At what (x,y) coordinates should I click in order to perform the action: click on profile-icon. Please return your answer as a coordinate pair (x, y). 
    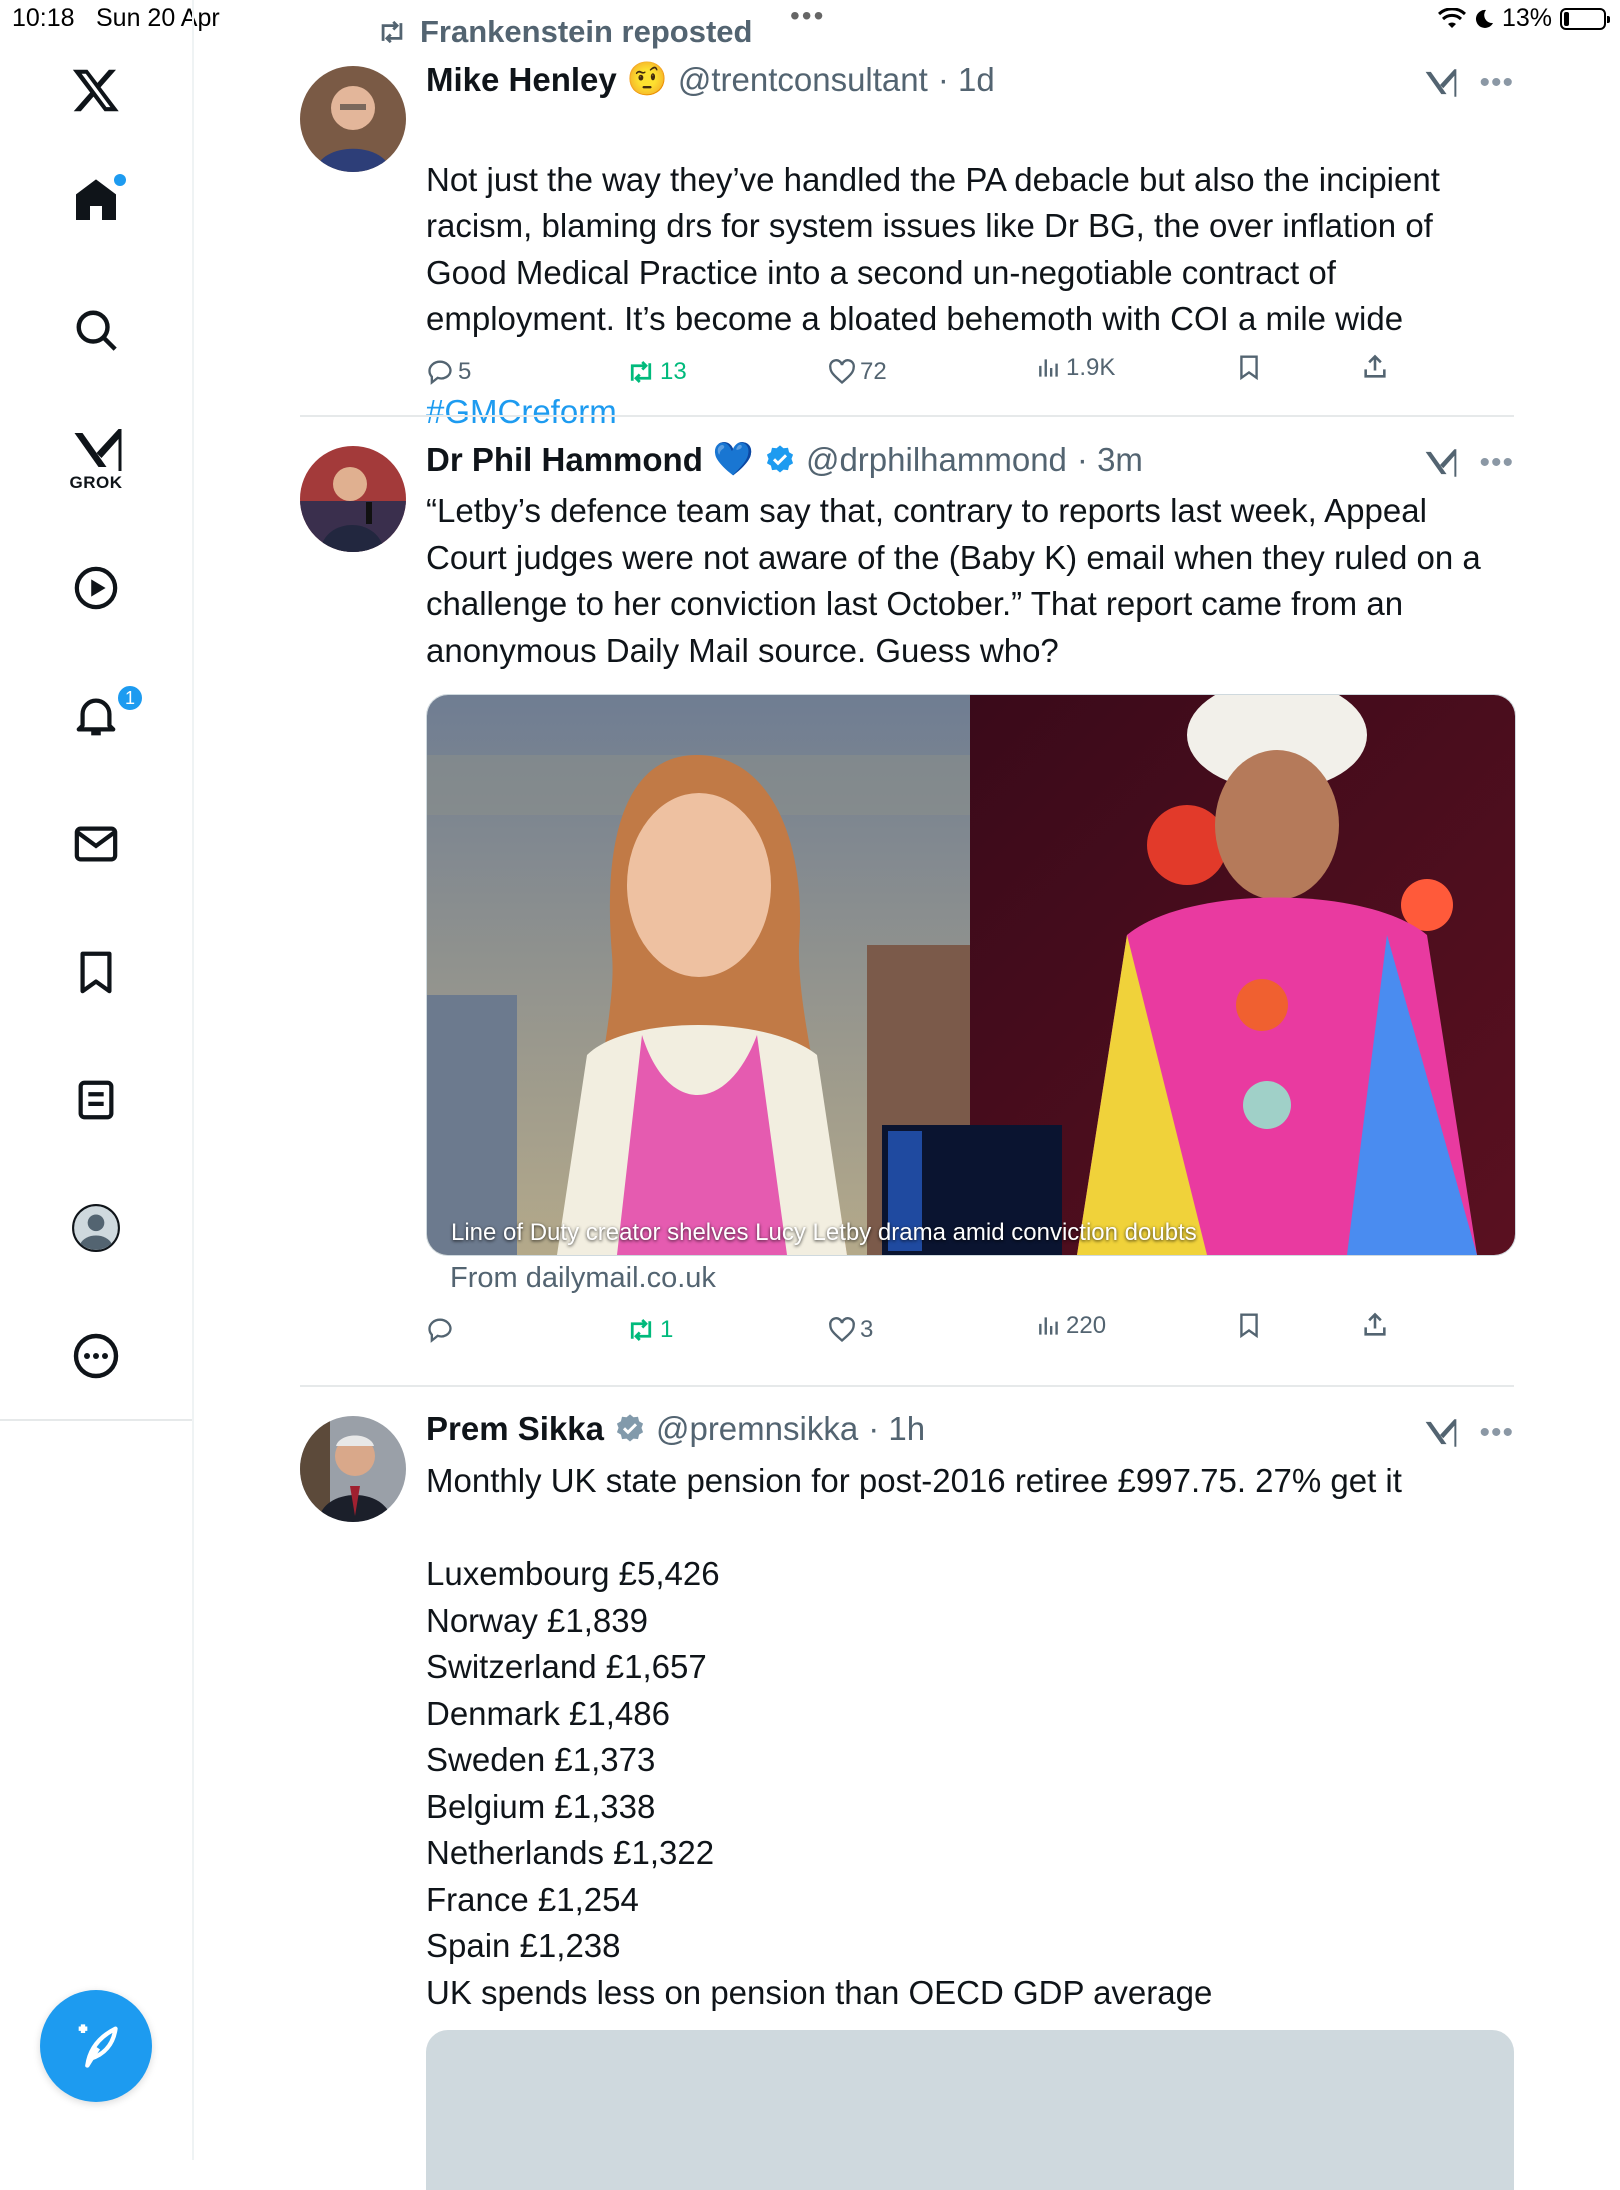
    Looking at the image, I should click on (96, 1228).